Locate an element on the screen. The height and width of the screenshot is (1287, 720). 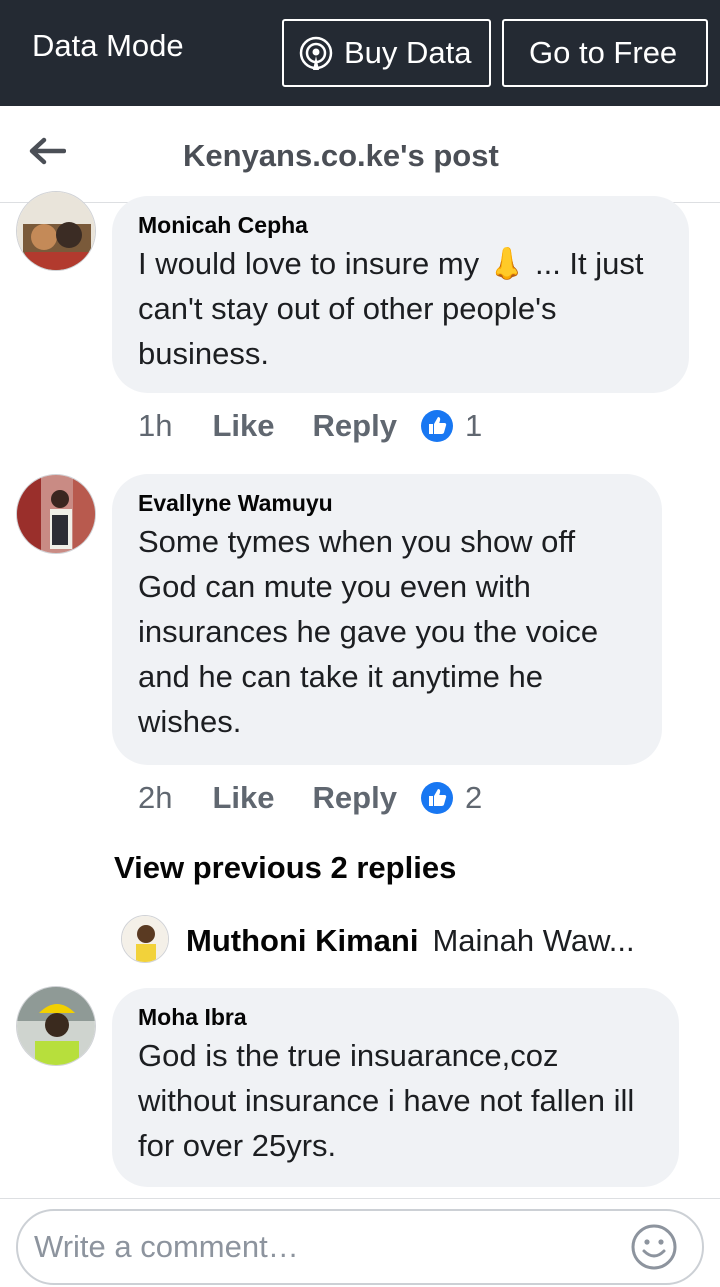
comment-time: 1h is located at coordinates (155, 425).